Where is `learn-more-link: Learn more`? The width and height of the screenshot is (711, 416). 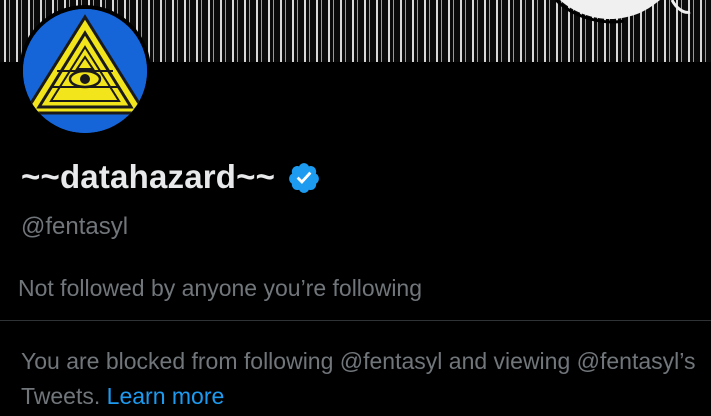
learn-more-link: Learn more is located at coordinates (166, 396).